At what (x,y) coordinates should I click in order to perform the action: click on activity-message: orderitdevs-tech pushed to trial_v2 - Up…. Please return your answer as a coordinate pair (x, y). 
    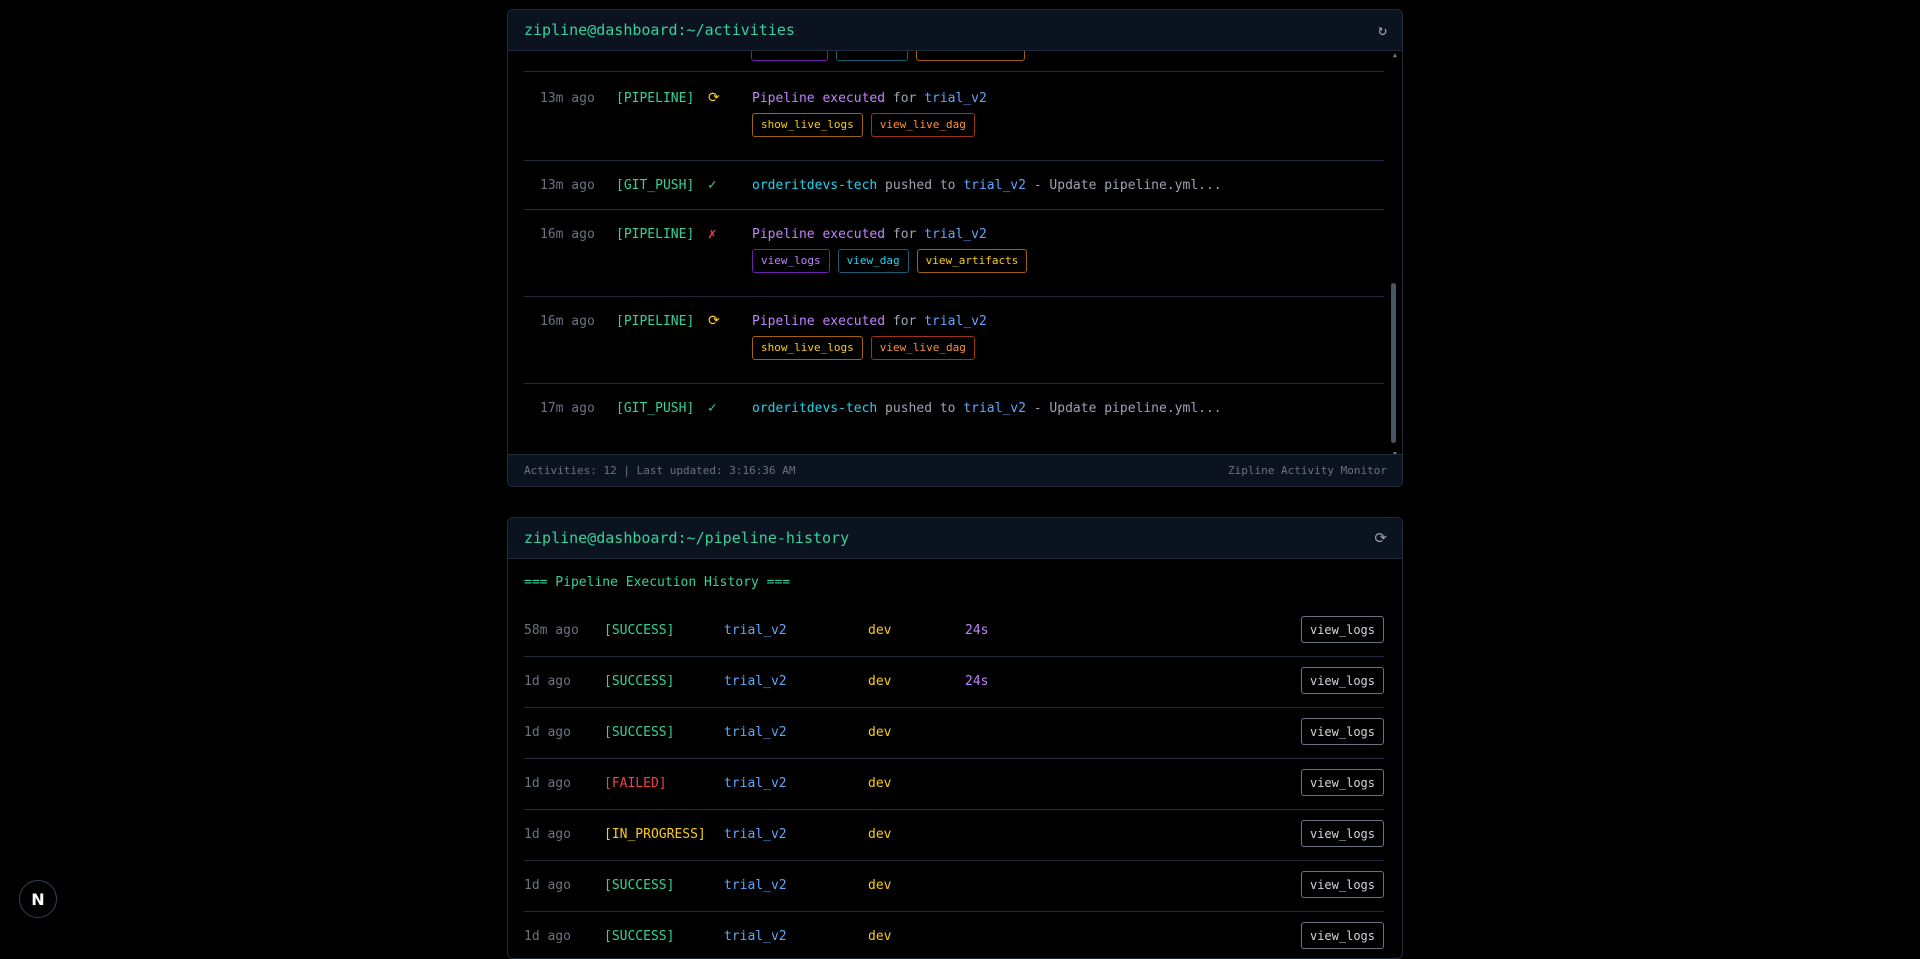
    Looking at the image, I should click on (987, 408).